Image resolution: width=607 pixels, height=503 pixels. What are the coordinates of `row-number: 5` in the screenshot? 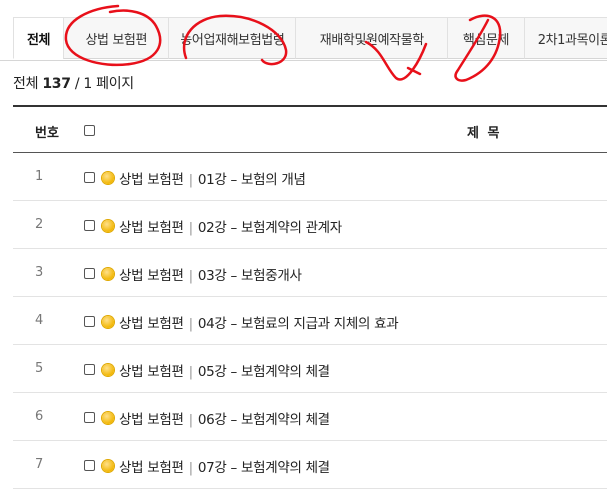 It's located at (39, 368).